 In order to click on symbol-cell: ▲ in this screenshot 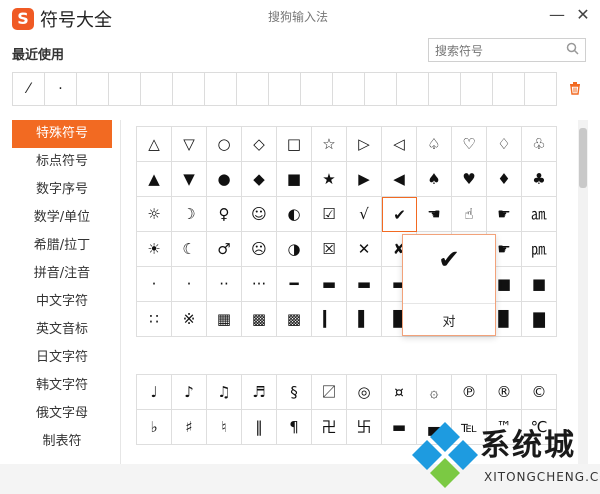, I will do `click(154, 179)`.